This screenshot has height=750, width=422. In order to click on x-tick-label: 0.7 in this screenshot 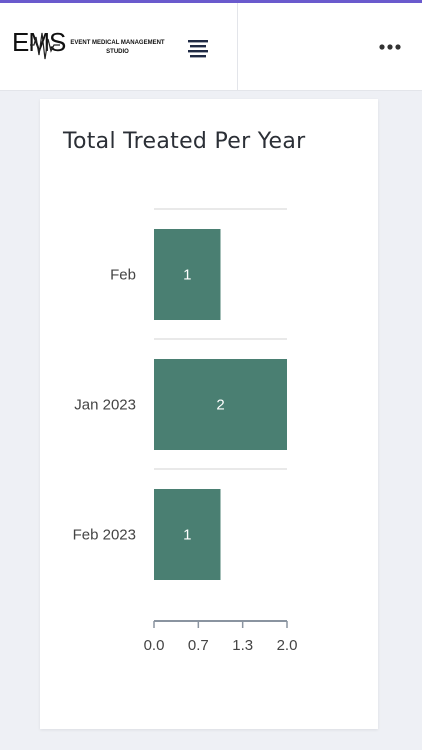, I will do `click(198, 645)`.